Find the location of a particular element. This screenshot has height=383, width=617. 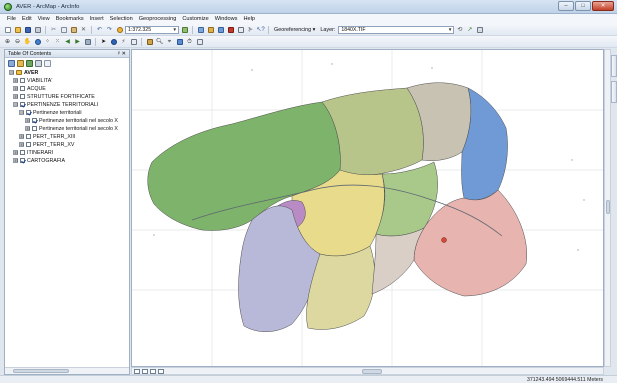

layer-node-cartografia: ⊞ CARTOGRAFIA is located at coordinates (39, 160).